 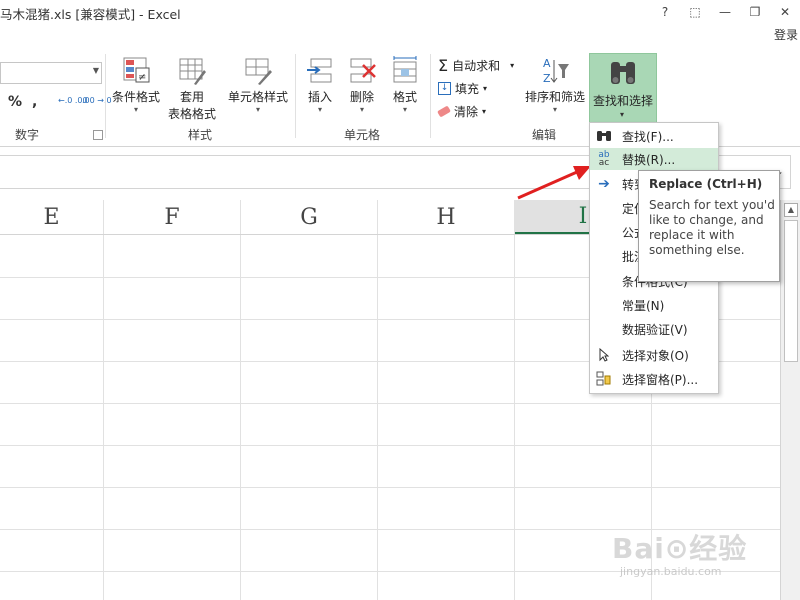 I want to click on sort-filter-button: AZ 排序和筛选 ▾, so click(x=555, y=85).